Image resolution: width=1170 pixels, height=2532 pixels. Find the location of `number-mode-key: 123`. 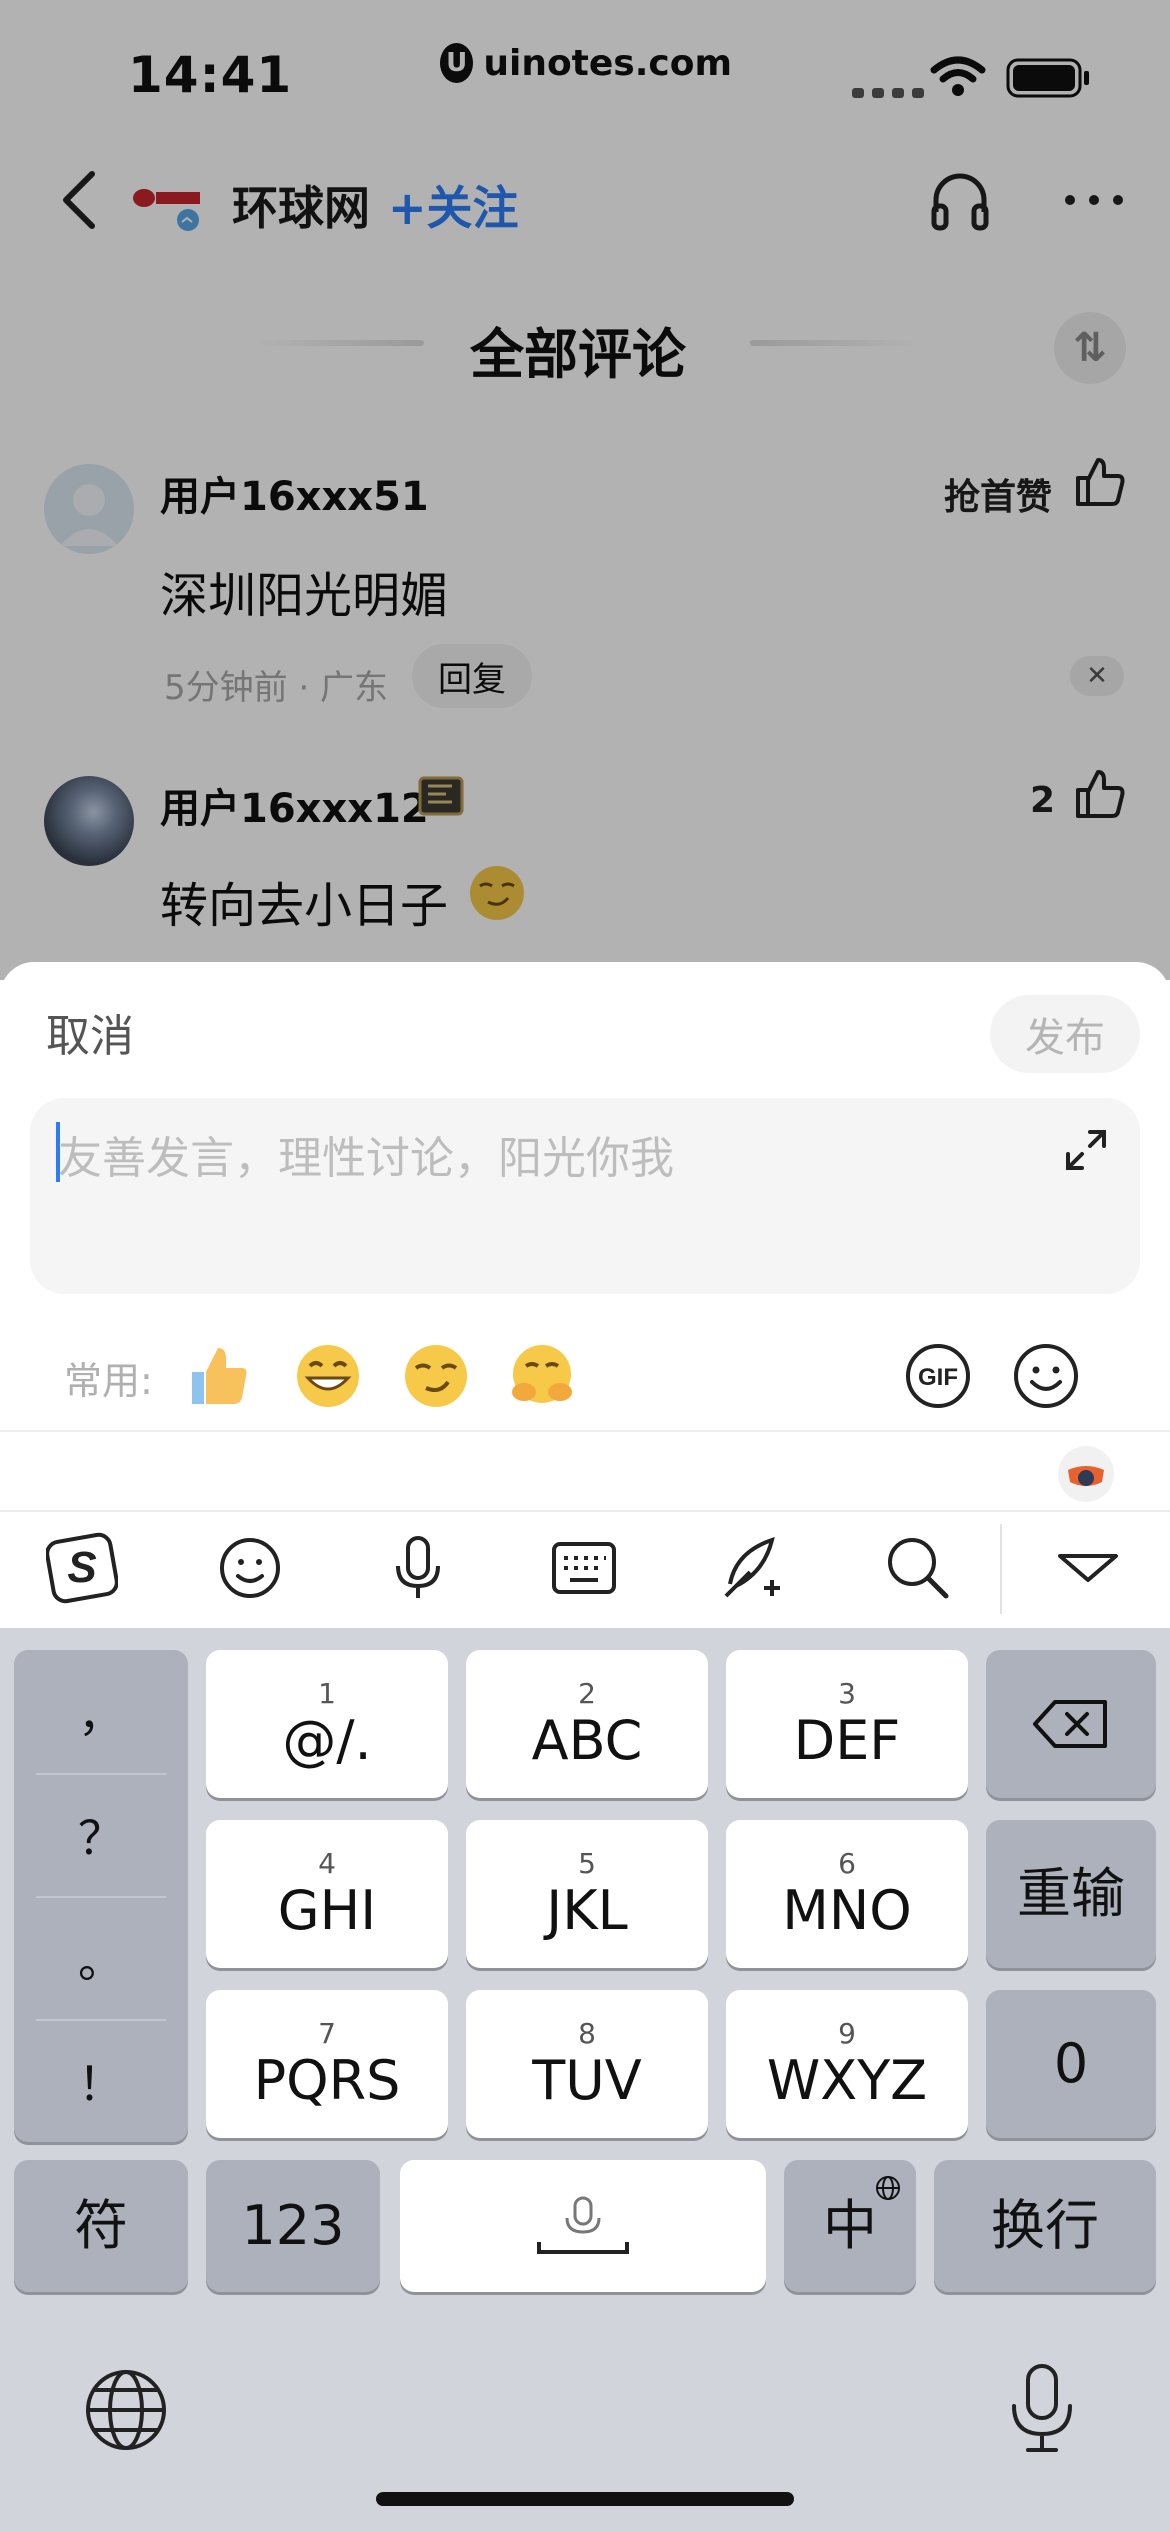

number-mode-key: 123 is located at coordinates (293, 2226).